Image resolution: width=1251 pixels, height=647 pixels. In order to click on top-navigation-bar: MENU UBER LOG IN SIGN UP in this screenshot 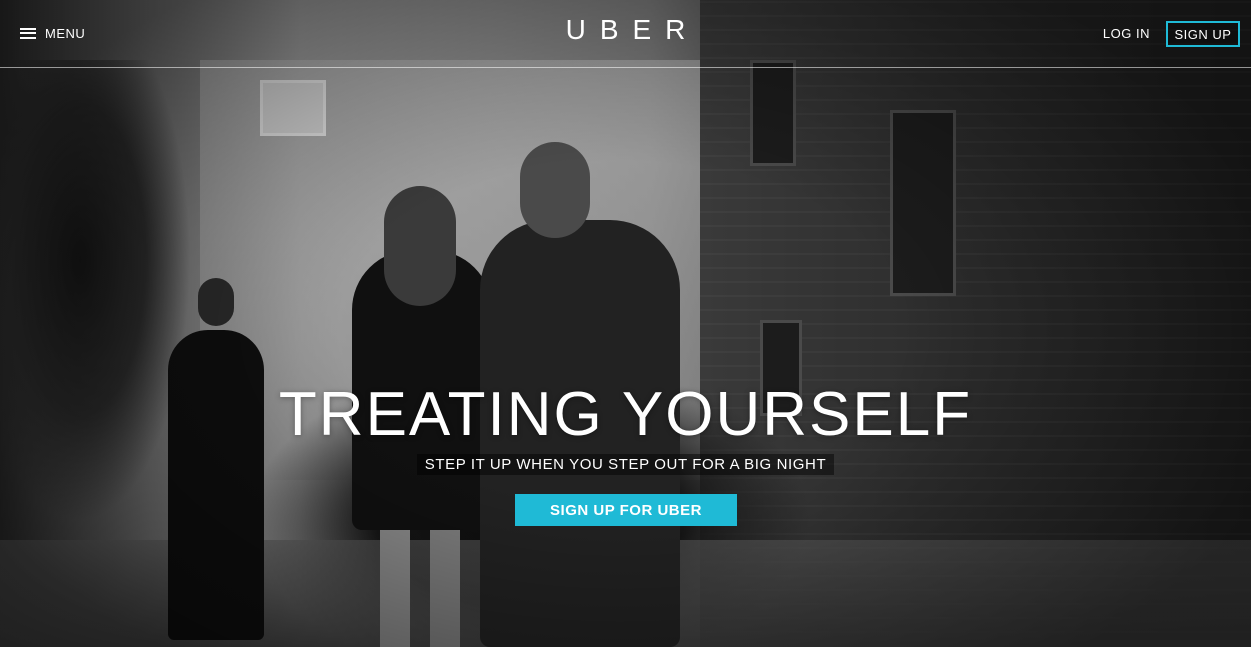, I will do `click(625, 34)`.